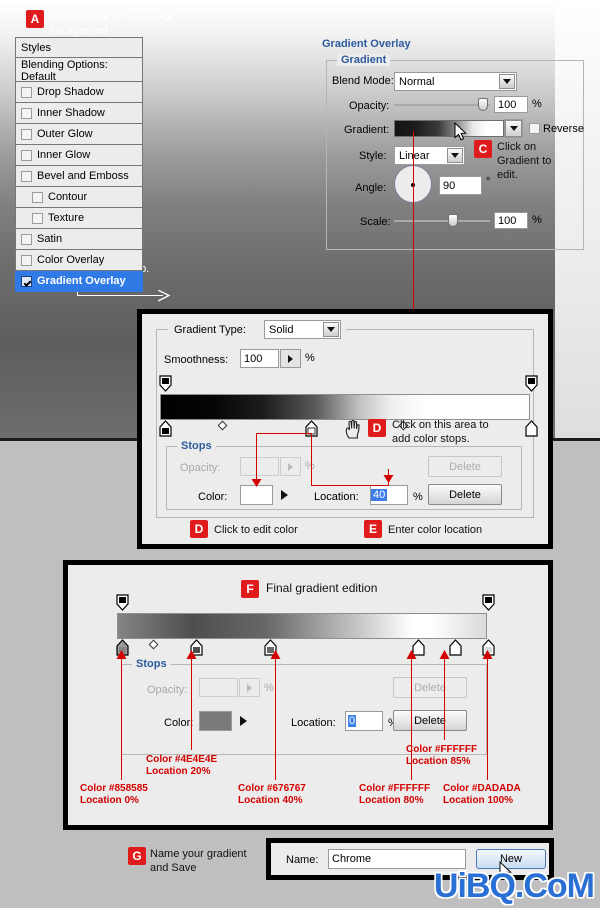 The image size is (600, 908). I want to click on annotation-stop-100: Color #DADADA Location 100%, so click(482, 795).